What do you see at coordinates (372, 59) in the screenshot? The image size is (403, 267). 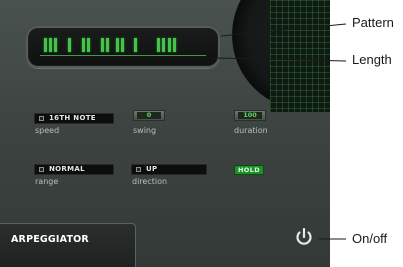 I see `length-callout: Length` at bounding box center [372, 59].